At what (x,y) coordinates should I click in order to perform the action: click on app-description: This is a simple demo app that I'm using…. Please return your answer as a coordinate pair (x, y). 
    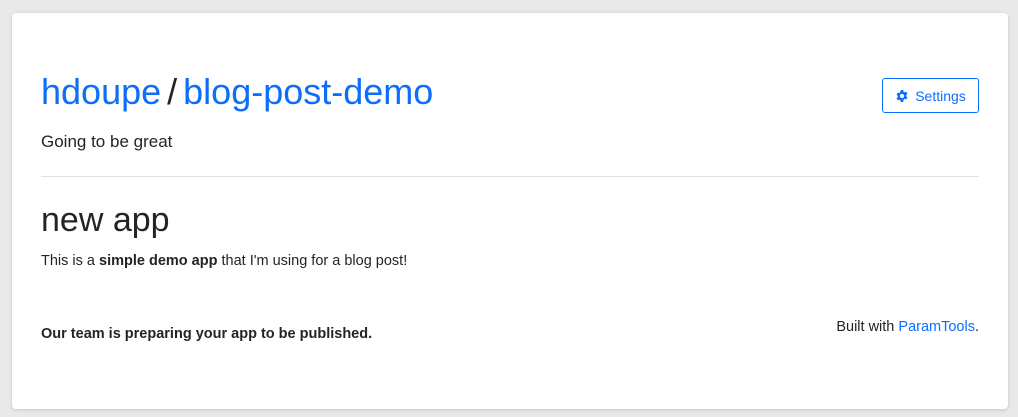
    Looking at the image, I should click on (224, 261).